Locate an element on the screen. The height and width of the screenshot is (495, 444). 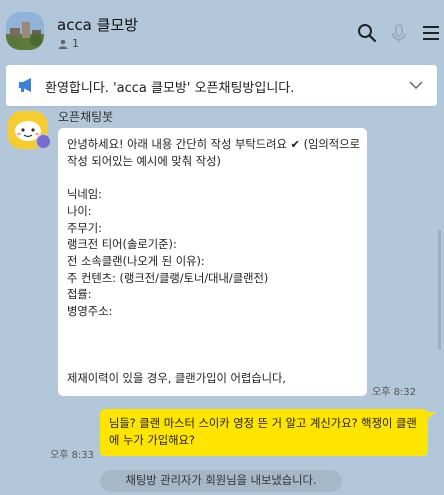
notice-bar: 환영합니다. 'acca 클모방' 오픈채팅방입니다. is located at coordinates (221, 85).